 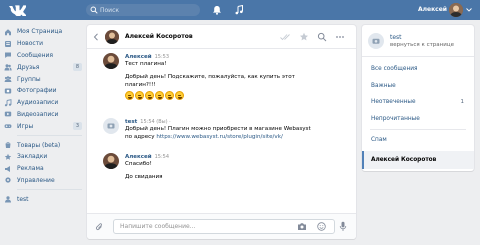 I want to click on sidebar-item-label: Реклама, so click(x=30, y=169).